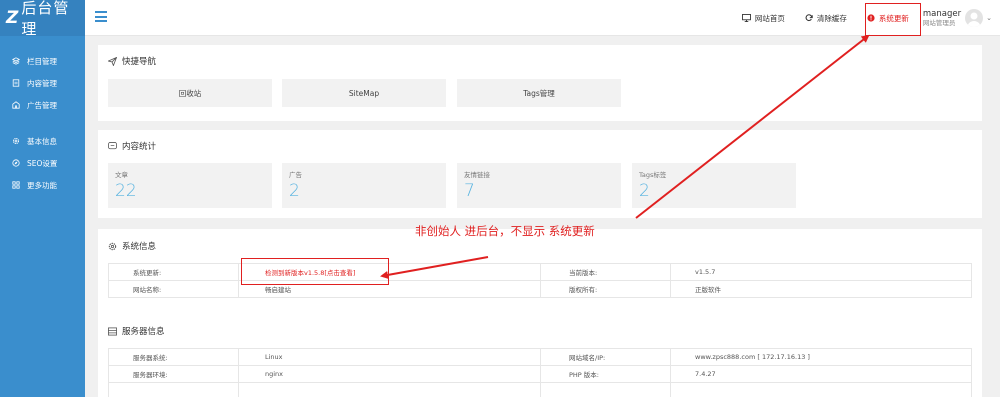 This screenshot has height=397, width=1000. Describe the element at coordinates (112, 146) in the screenshot. I see `chat-icon` at that location.